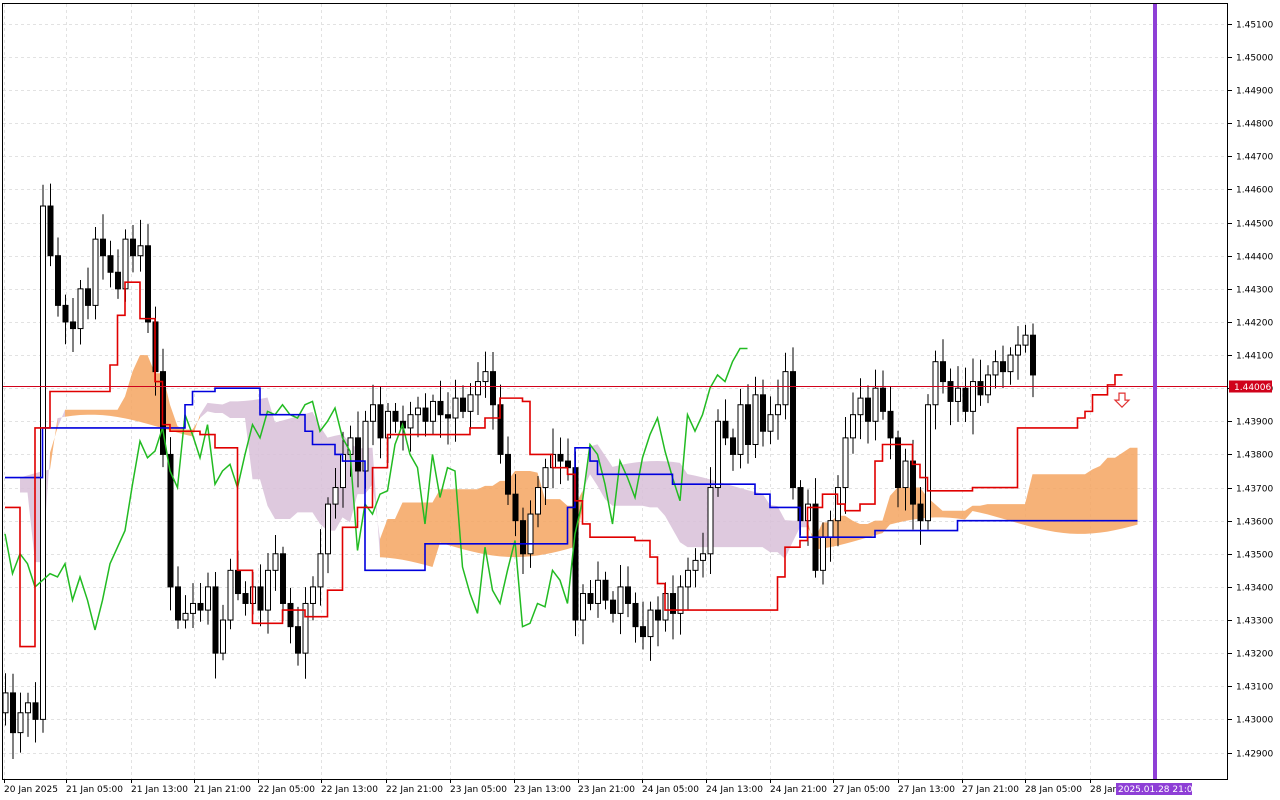 The width and height of the screenshot is (1280, 800). I want to click on x-tick-label: 20 Jan 2025, so click(31, 790).